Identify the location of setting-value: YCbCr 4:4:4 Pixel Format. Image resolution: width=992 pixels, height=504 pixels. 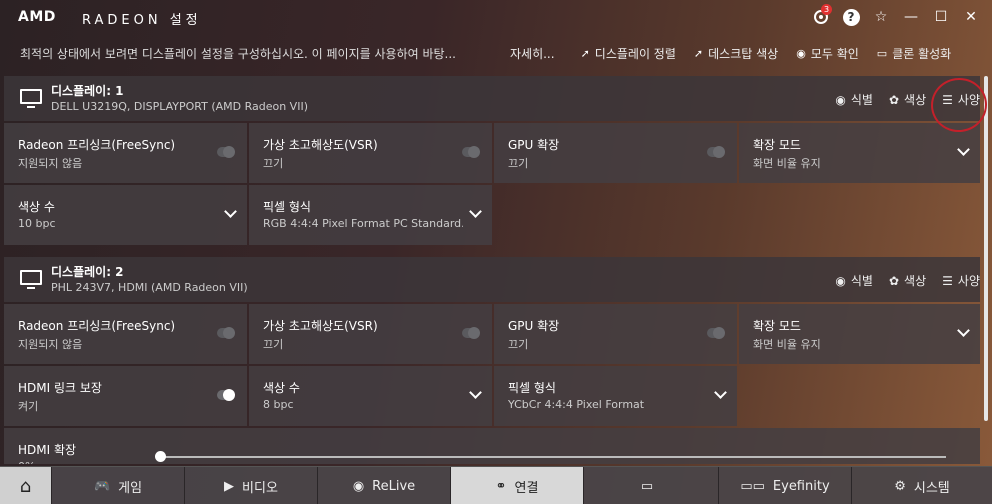
(576, 404).